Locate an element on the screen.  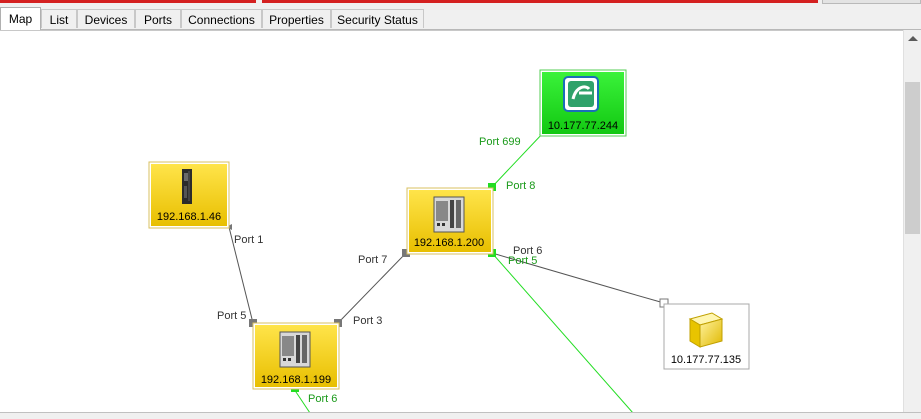
port-label: Port 699 is located at coordinates (500, 142).